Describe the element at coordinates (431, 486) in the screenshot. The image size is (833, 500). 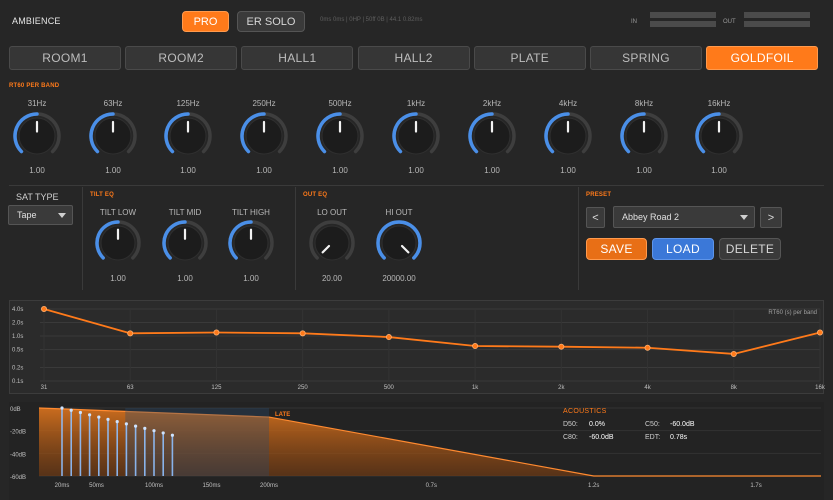
I see `x-tick-label: 0.7s` at that location.